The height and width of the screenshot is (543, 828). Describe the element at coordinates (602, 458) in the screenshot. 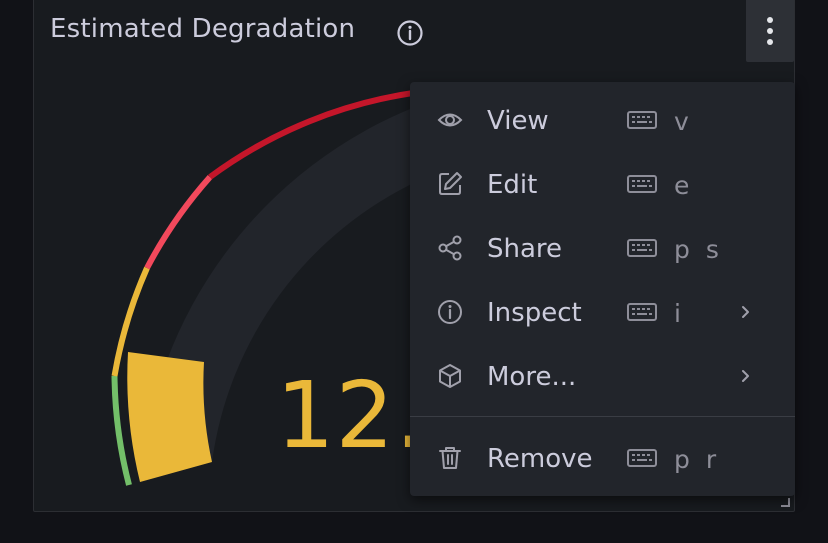

I see `menu-item-remove: Remove p r` at that location.